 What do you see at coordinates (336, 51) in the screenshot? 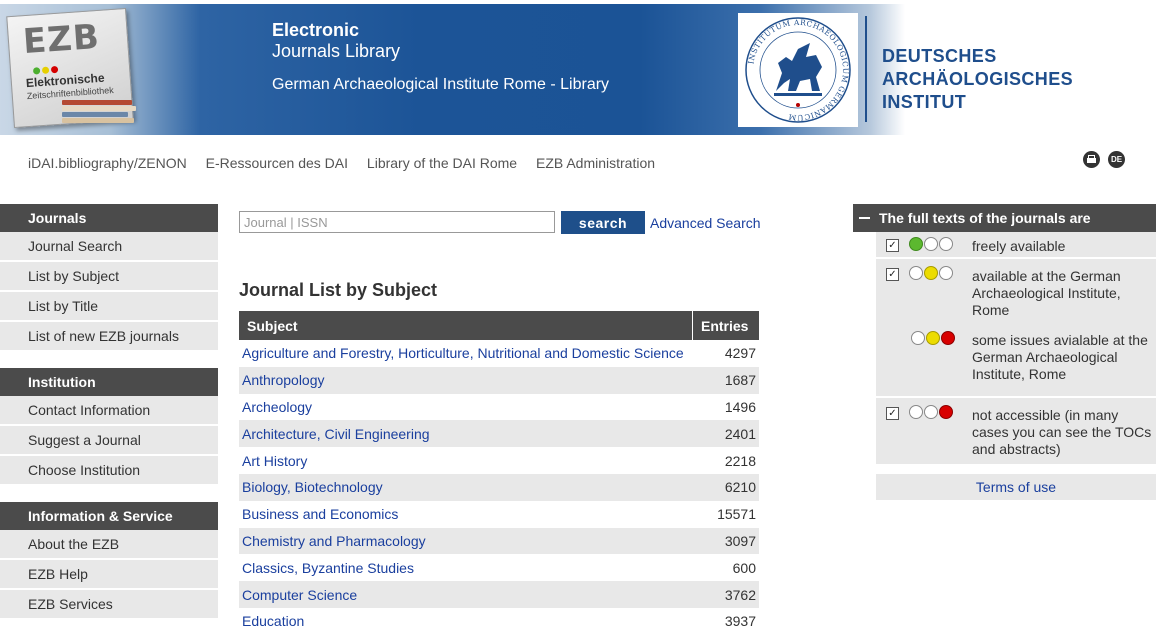
I see `site-title-line2: Journals Library` at bounding box center [336, 51].